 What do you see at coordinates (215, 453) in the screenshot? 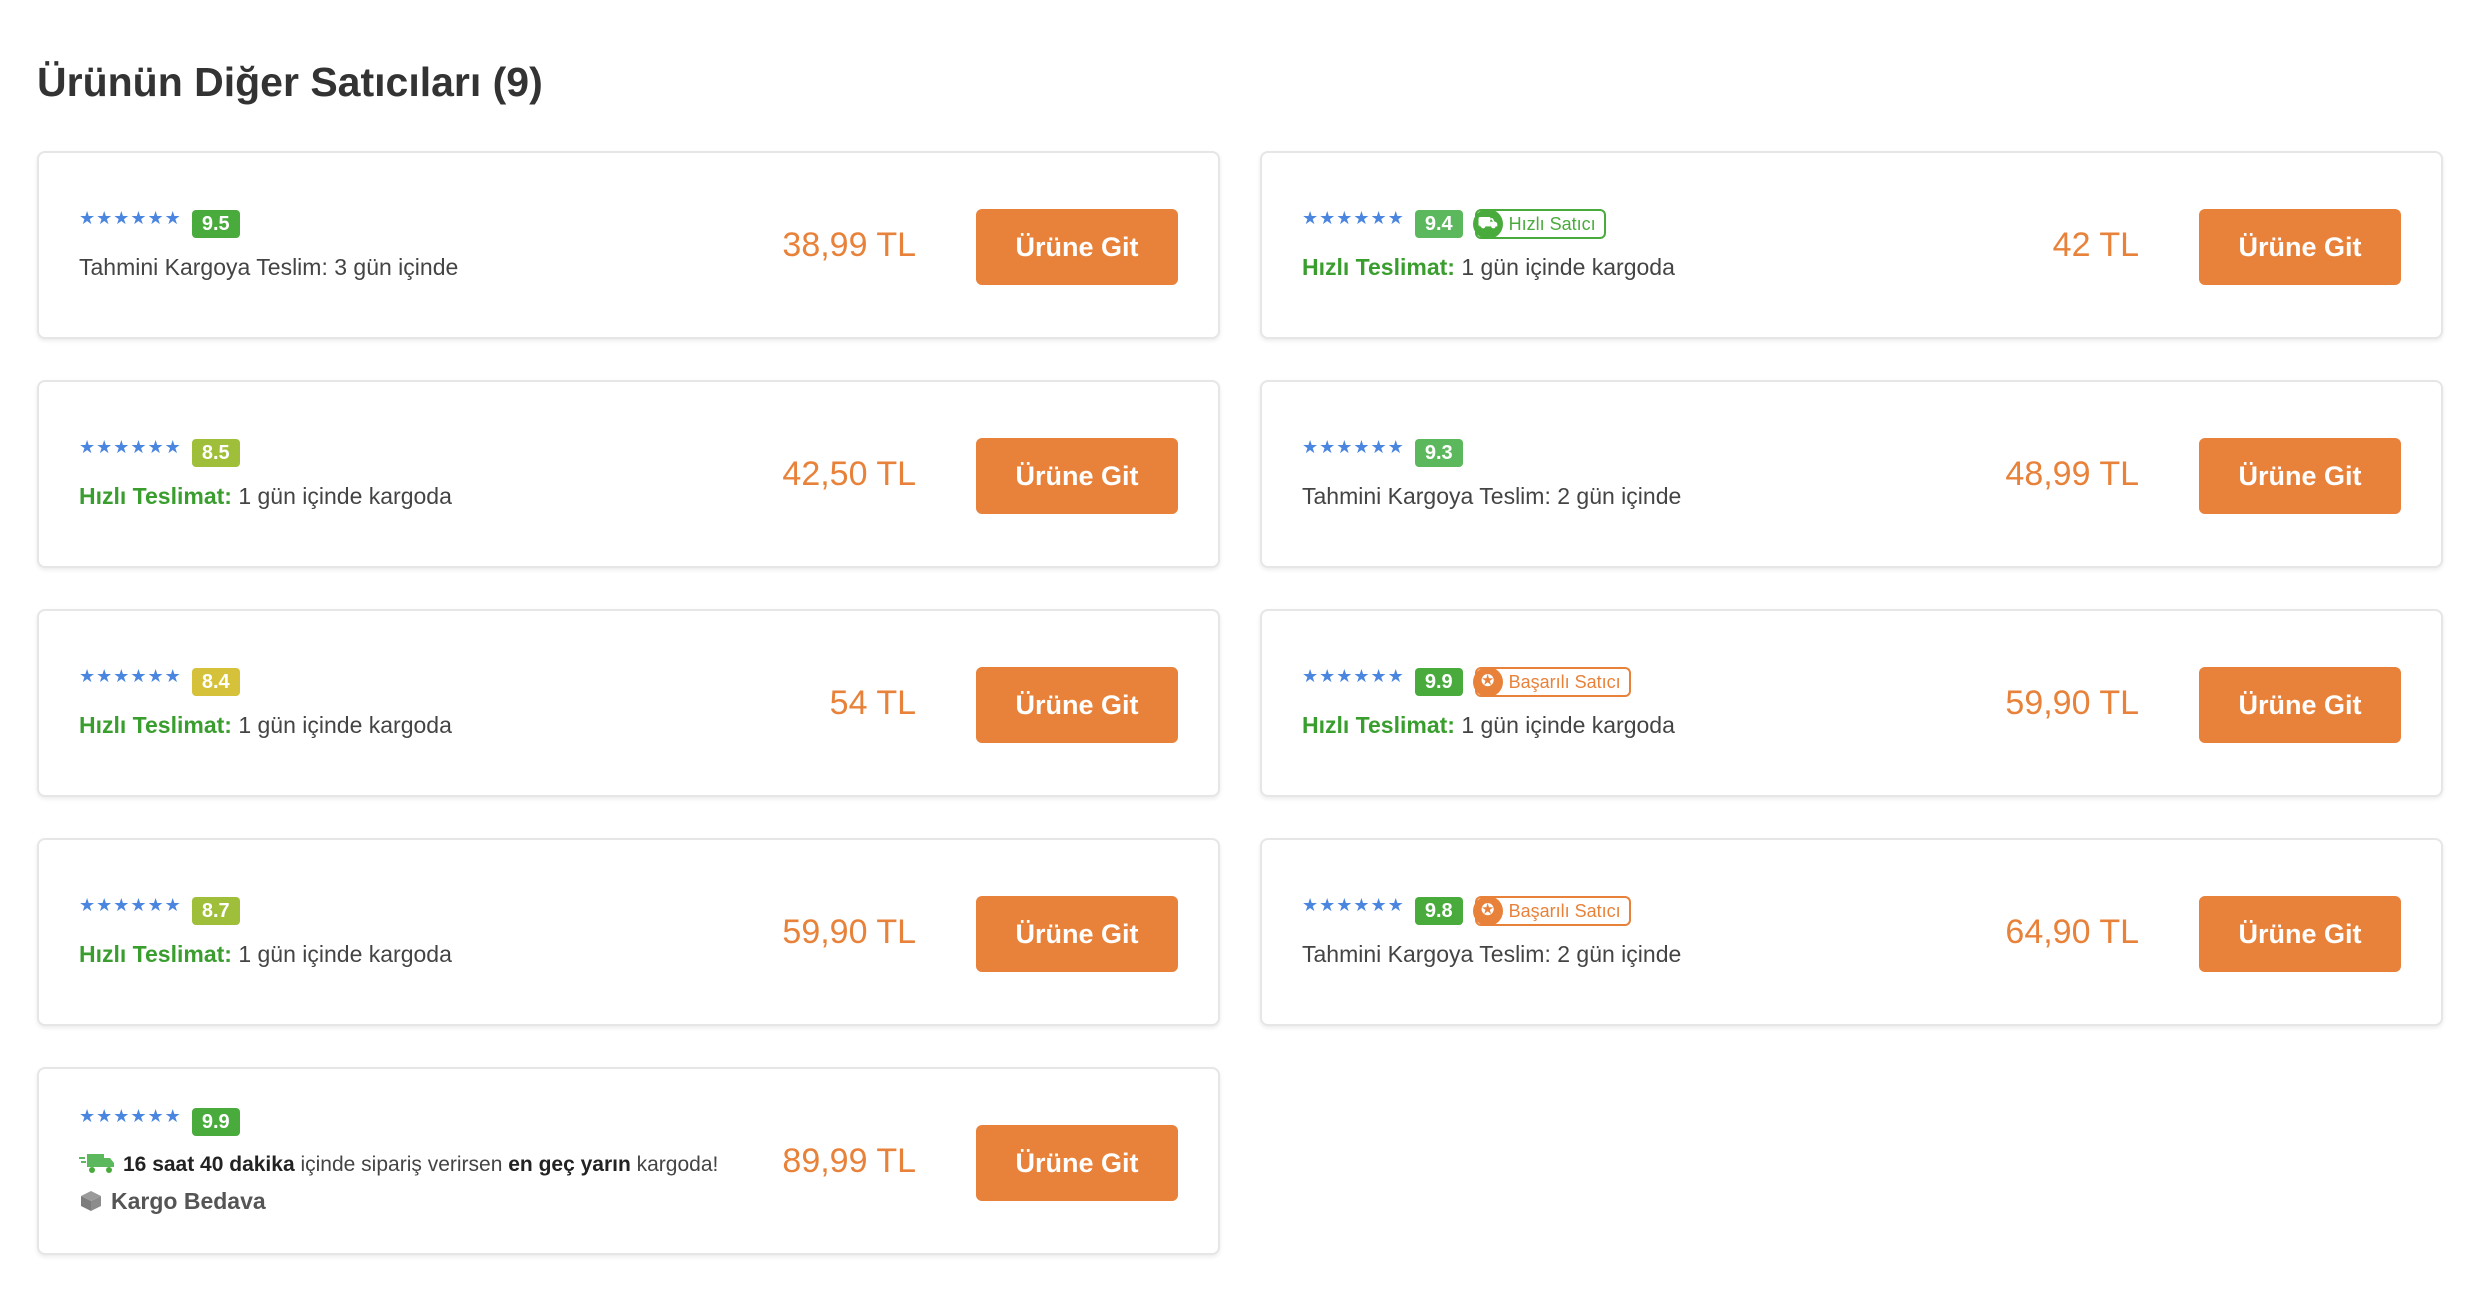
I see `seller-score-badge: 8.5` at bounding box center [215, 453].